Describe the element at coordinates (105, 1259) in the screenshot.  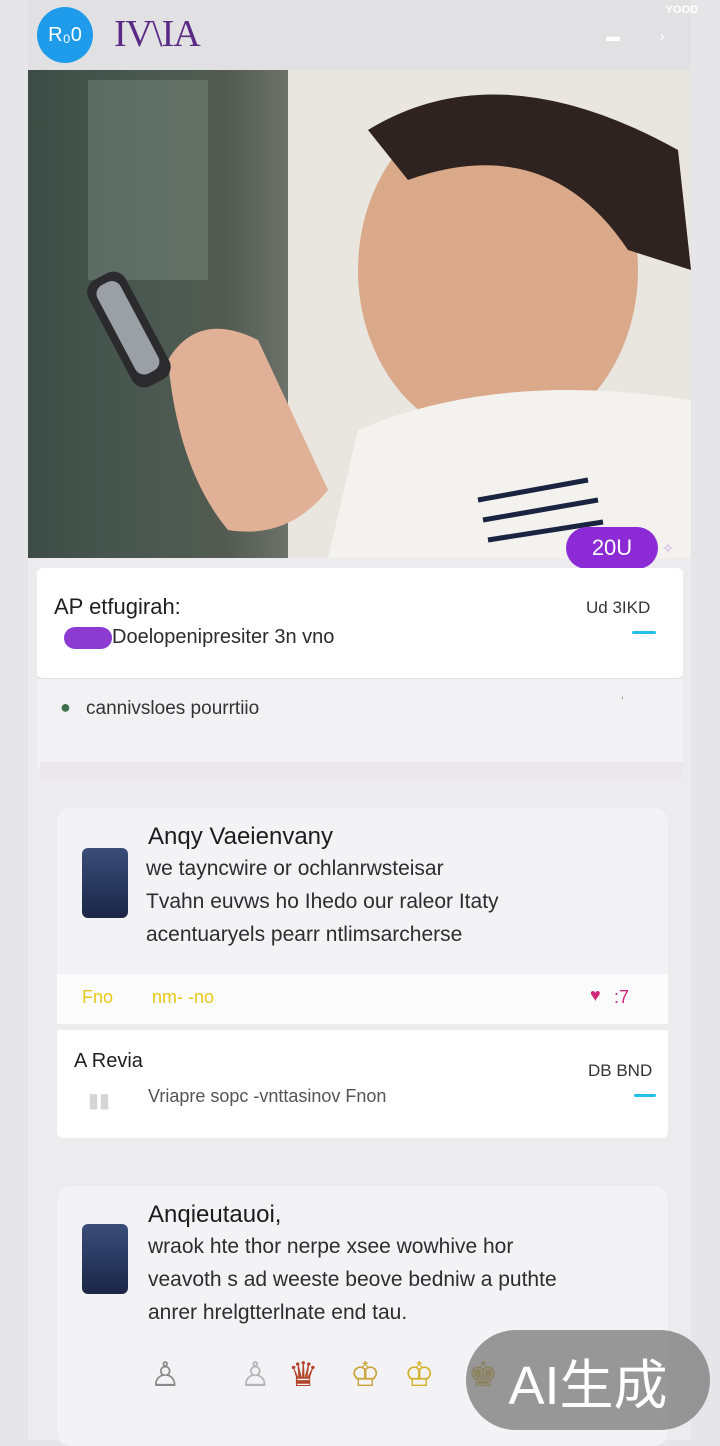
I see `card-four-thumbnail` at that location.